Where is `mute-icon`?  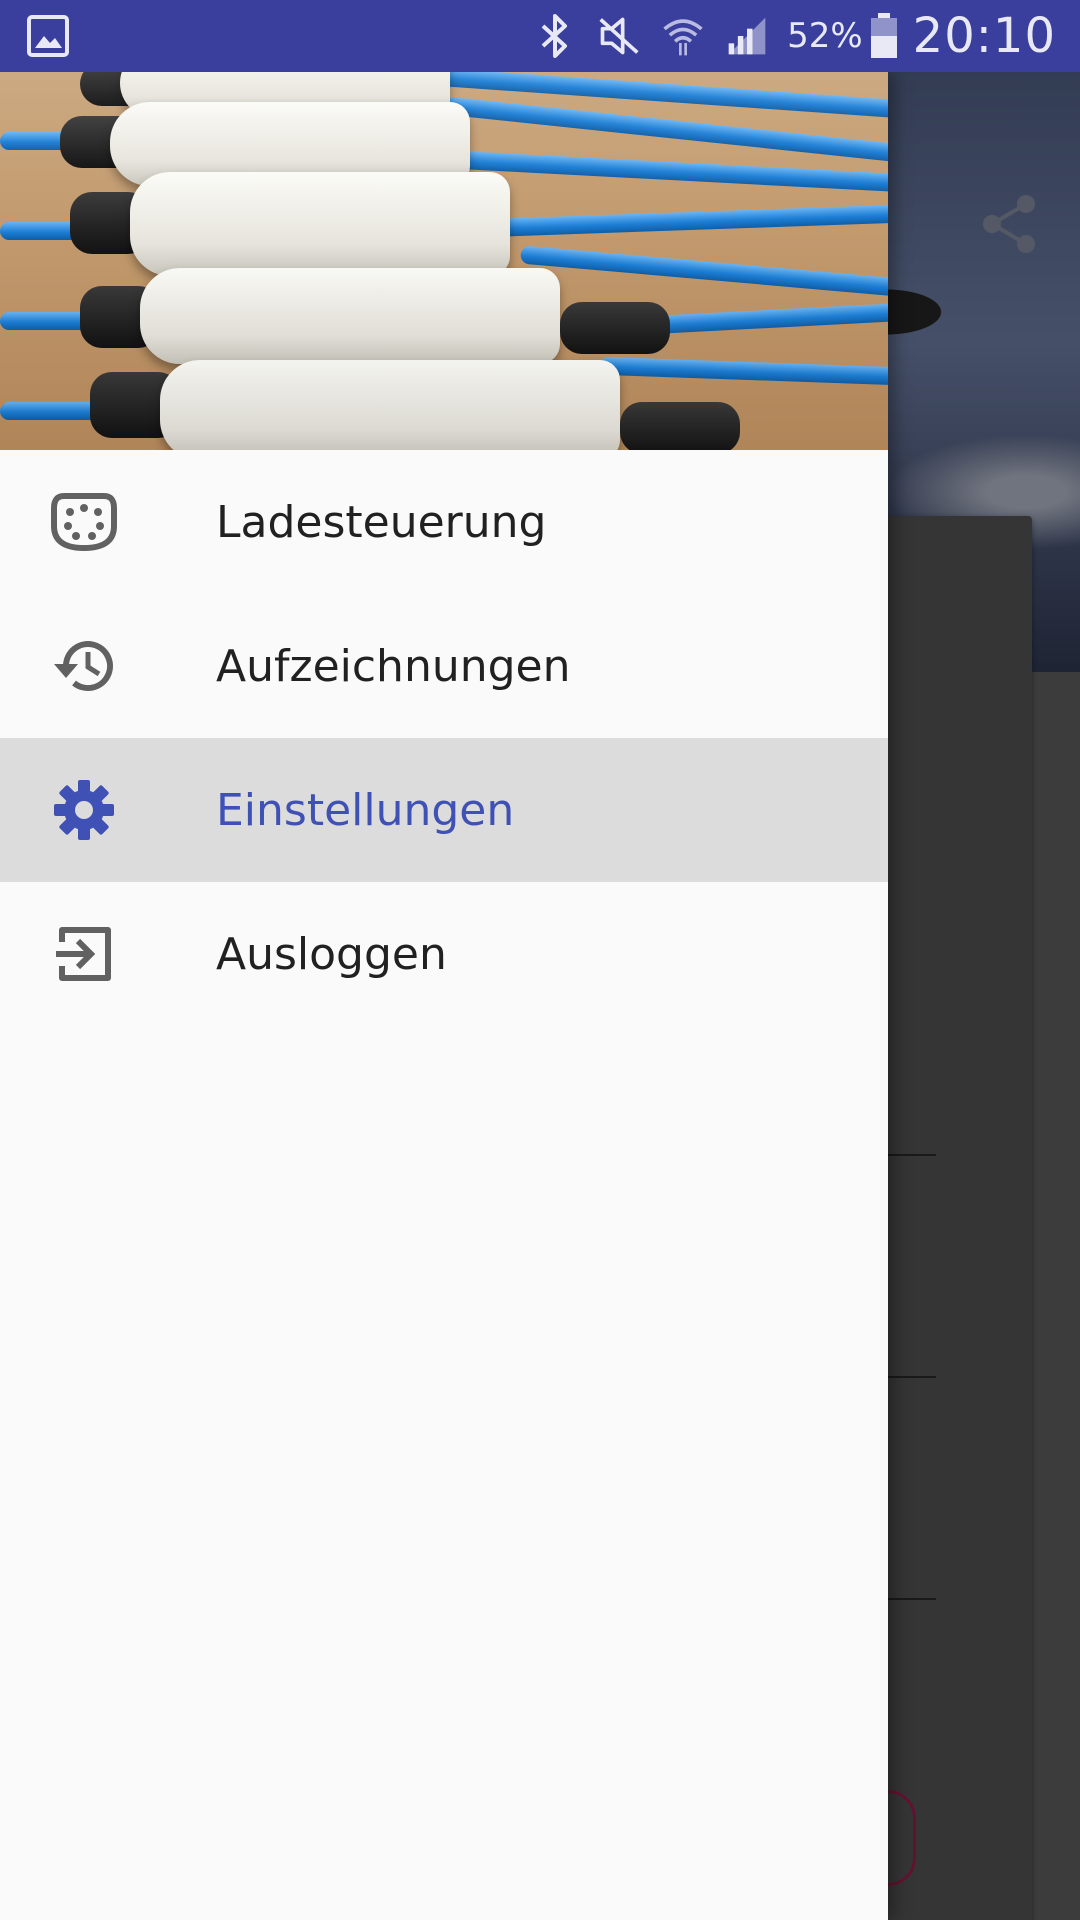
mute-icon is located at coordinates (619, 36).